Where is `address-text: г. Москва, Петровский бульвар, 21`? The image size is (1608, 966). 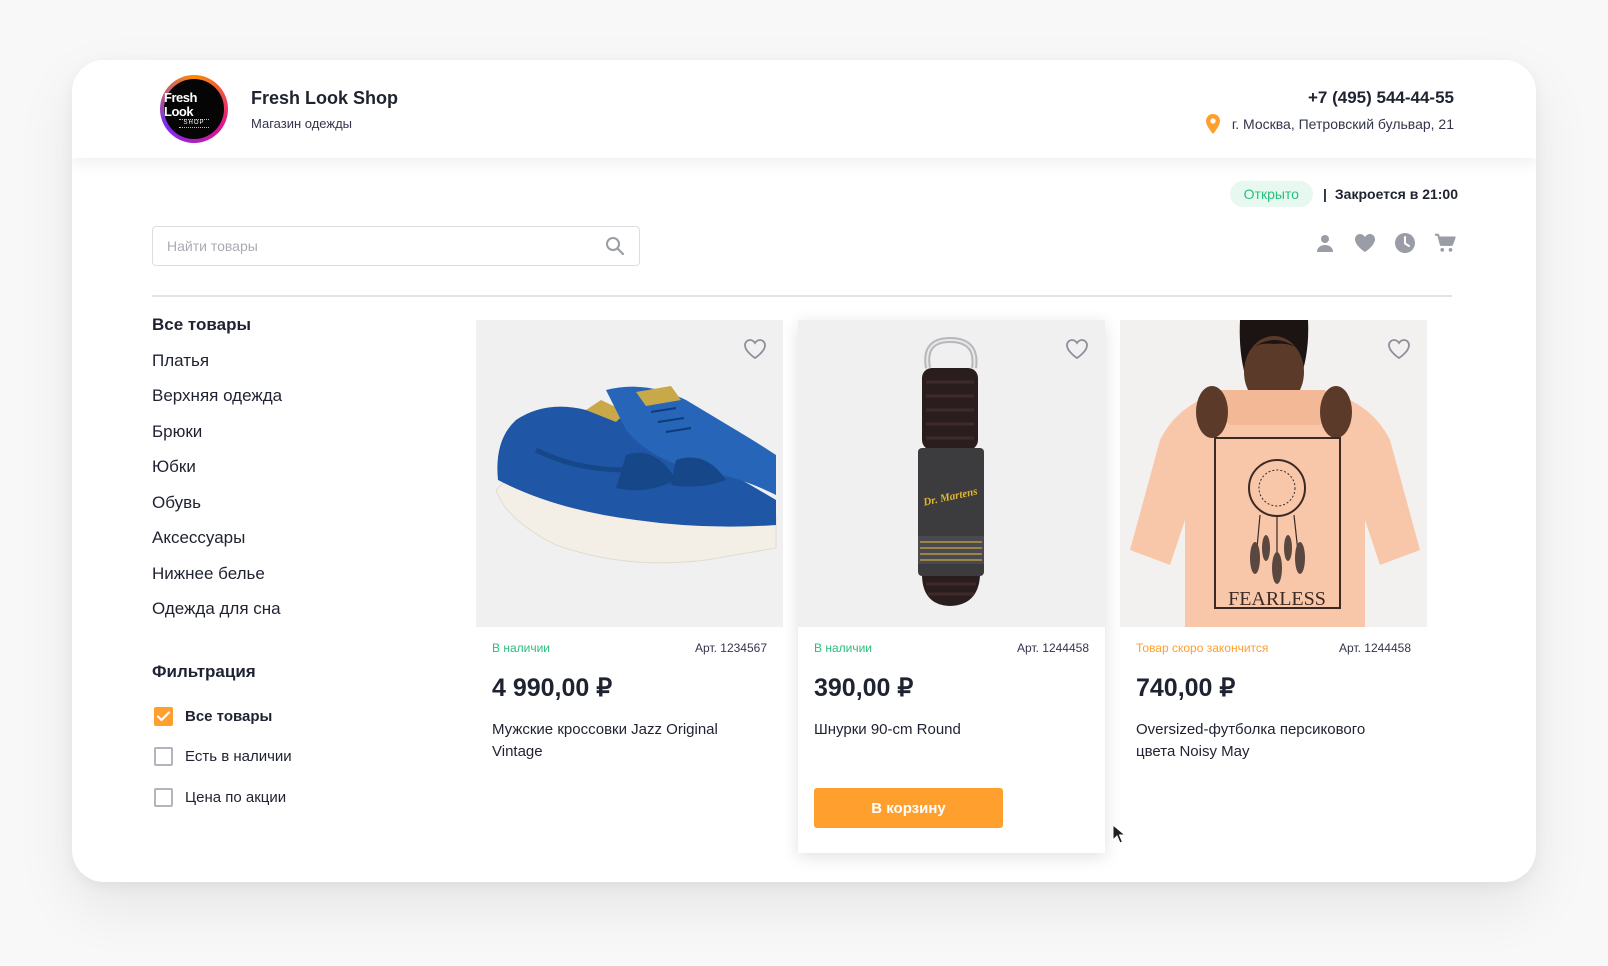
address-text: г. Москва, Петровский бульвар, 21 is located at coordinates (1342, 124).